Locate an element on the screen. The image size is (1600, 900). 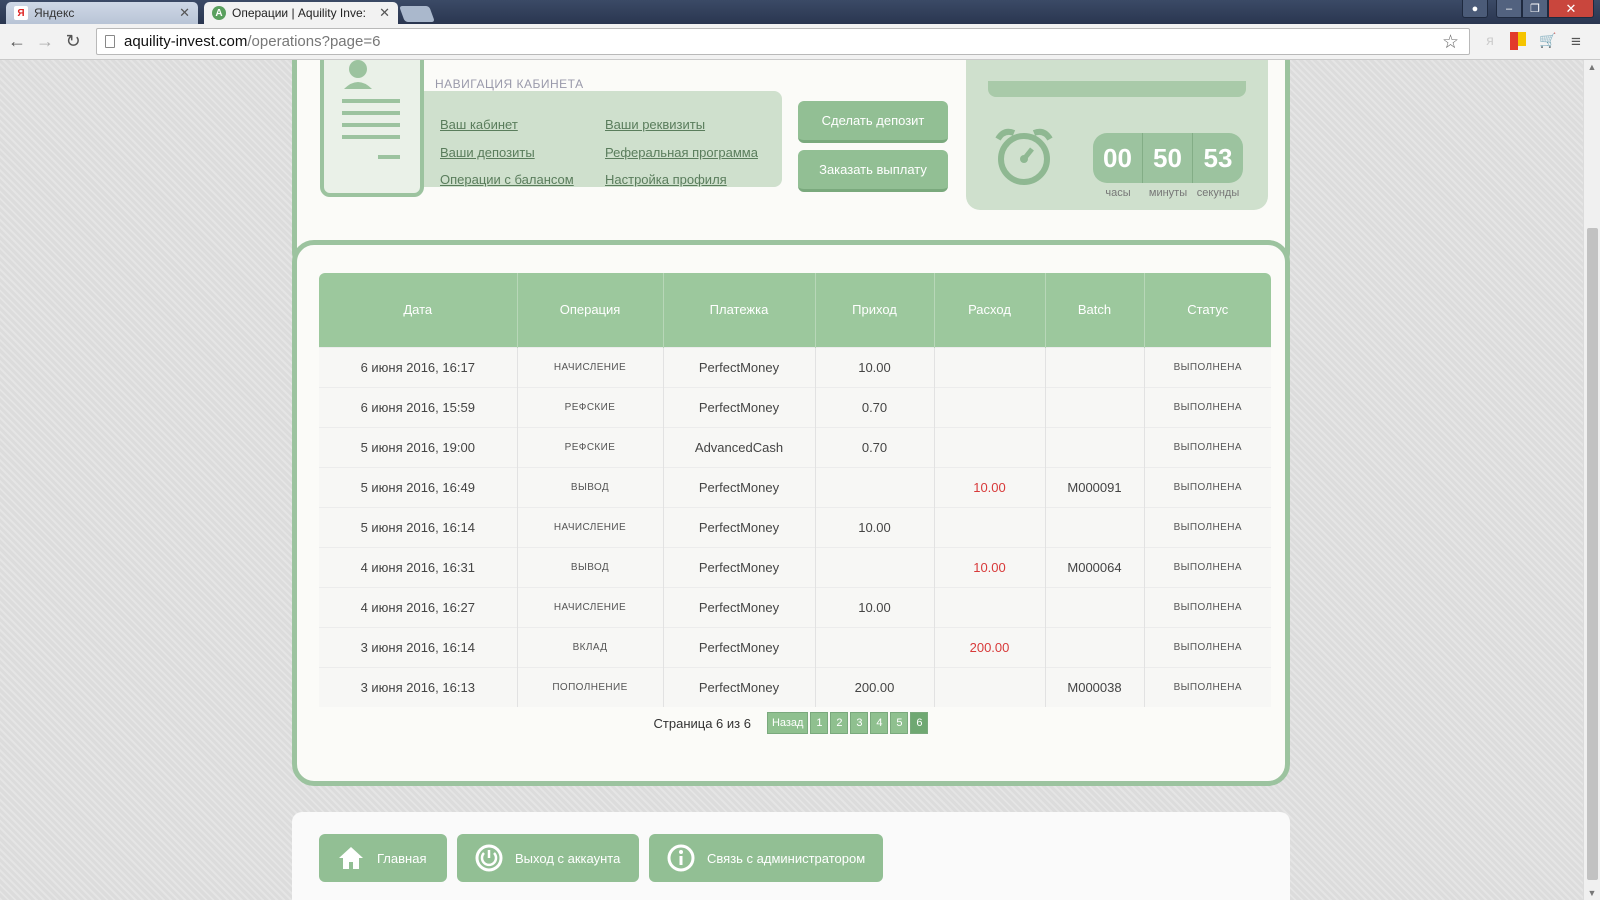
pager-page-5: 5 is located at coordinates (899, 723).